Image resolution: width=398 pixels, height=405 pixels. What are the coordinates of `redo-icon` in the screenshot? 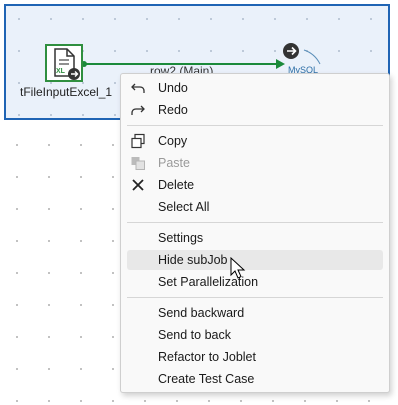 It's located at (138, 110).